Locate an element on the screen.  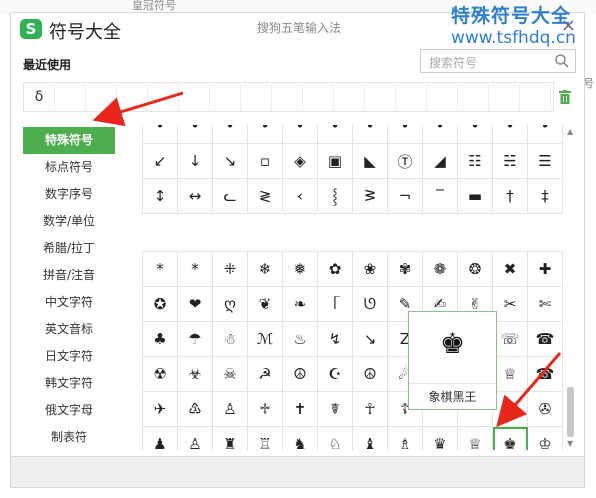
sidebar-item: 韩文字符 is located at coordinates (69, 383).